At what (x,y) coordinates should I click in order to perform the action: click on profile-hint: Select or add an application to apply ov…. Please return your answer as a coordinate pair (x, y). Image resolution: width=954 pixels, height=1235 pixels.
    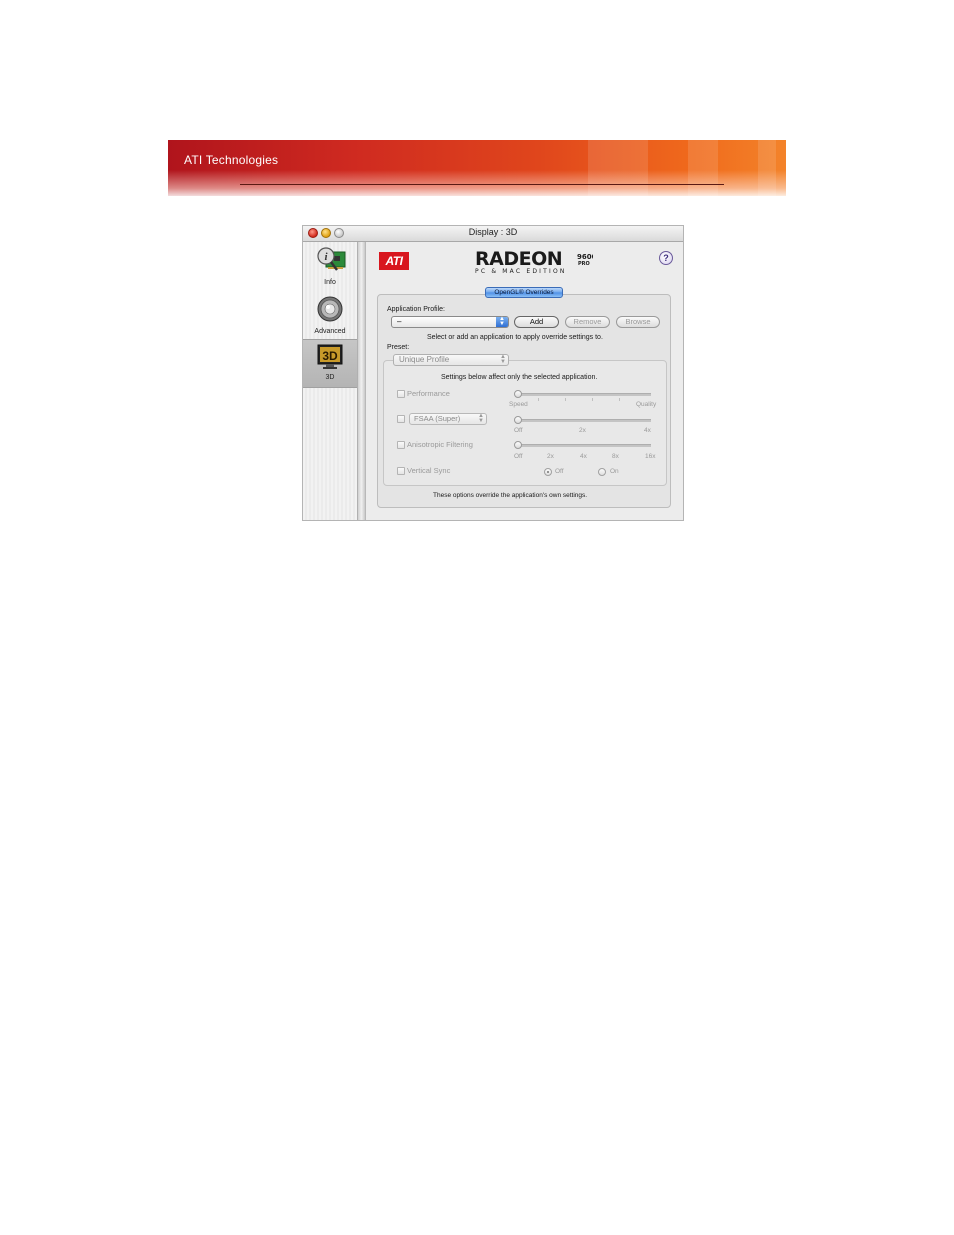
    Looking at the image, I should click on (515, 337).